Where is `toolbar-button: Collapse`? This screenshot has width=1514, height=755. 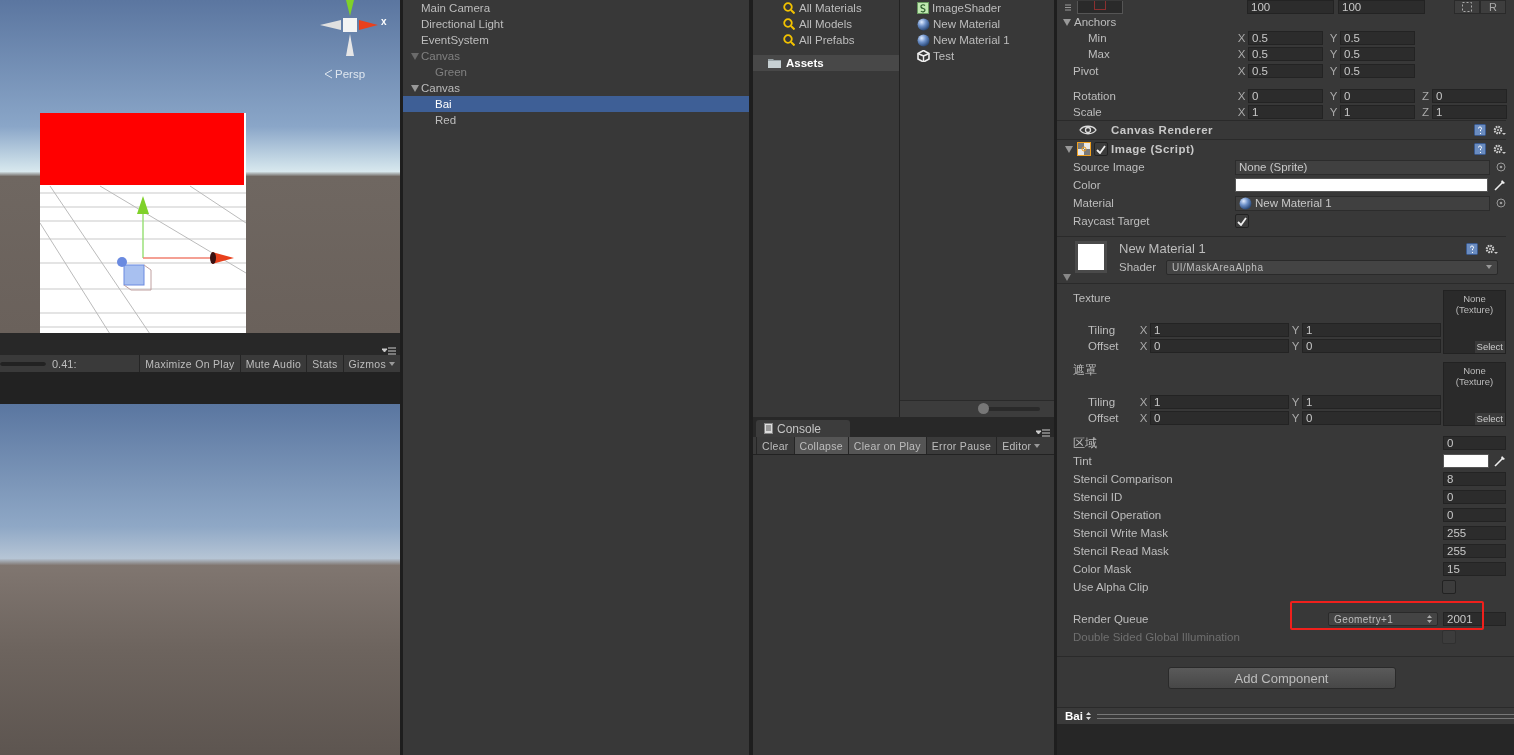
toolbar-button: Collapse is located at coordinates (820, 445).